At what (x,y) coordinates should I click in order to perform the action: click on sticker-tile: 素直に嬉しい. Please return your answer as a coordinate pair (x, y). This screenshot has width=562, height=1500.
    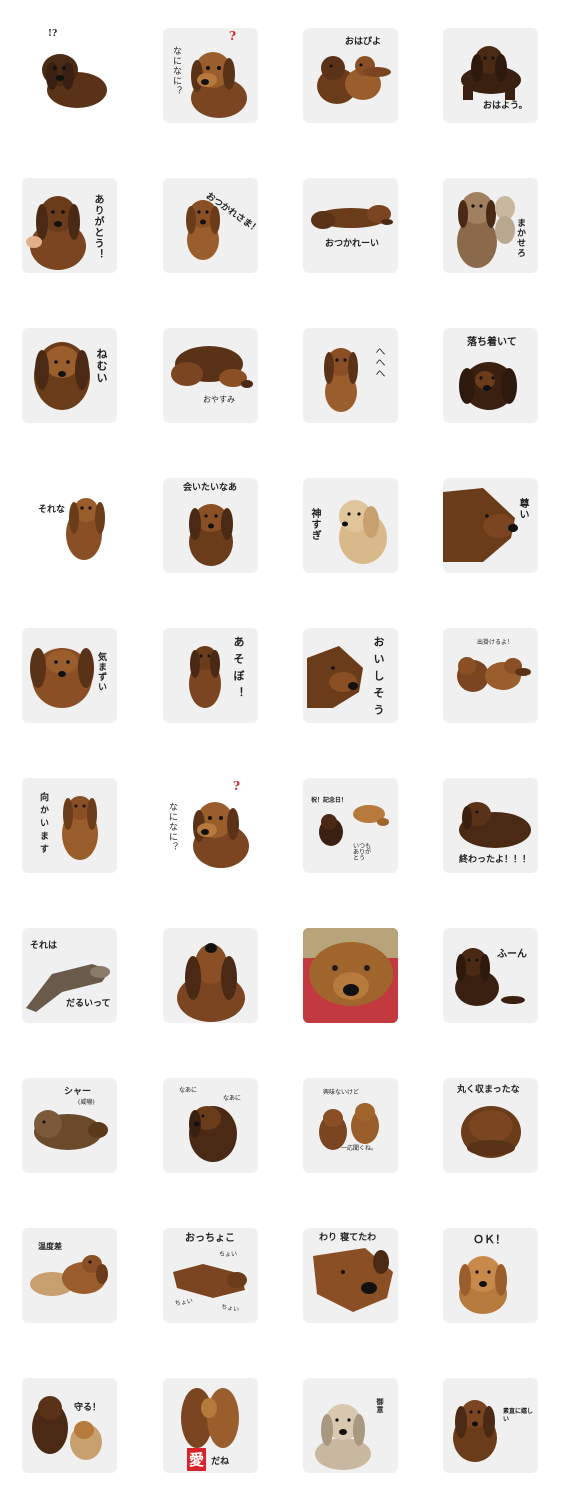
    Looking at the image, I should click on (490, 1425).